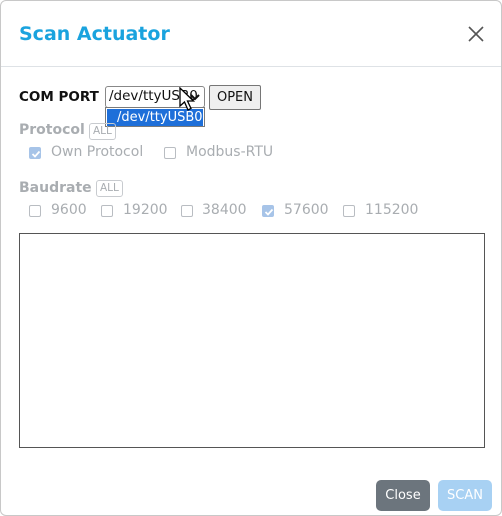  What do you see at coordinates (170, 153) in the screenshot?
I see `modbus-rtu-checkbox` at bounding box center [170, 153].